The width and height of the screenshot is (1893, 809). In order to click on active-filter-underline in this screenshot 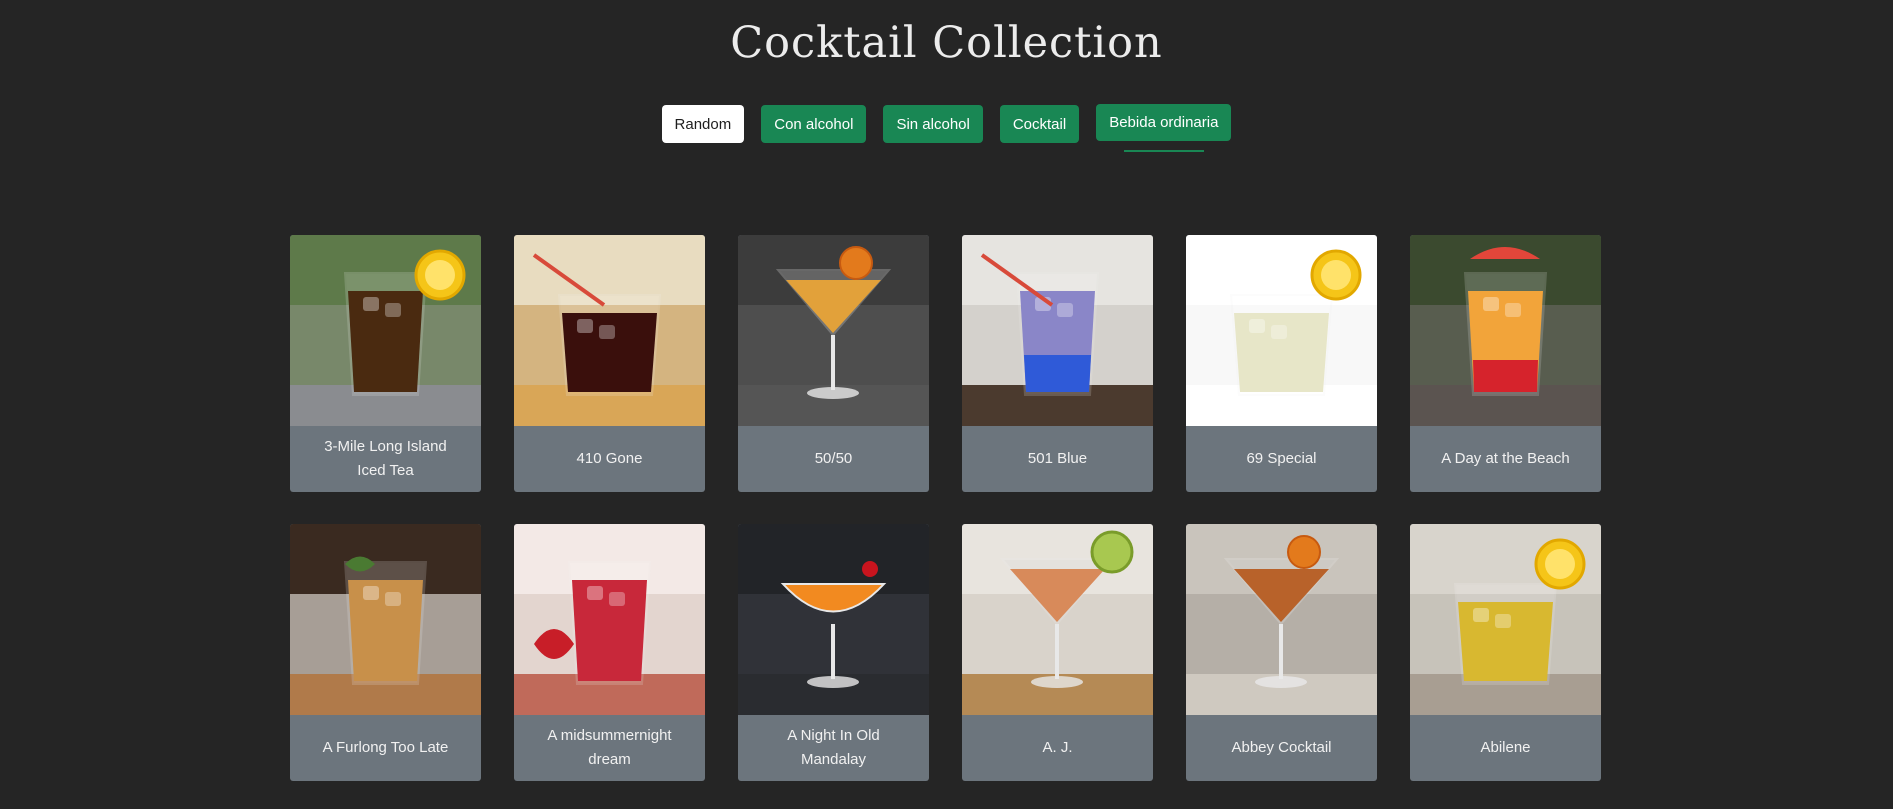, I will do `click(1163, 151)`.